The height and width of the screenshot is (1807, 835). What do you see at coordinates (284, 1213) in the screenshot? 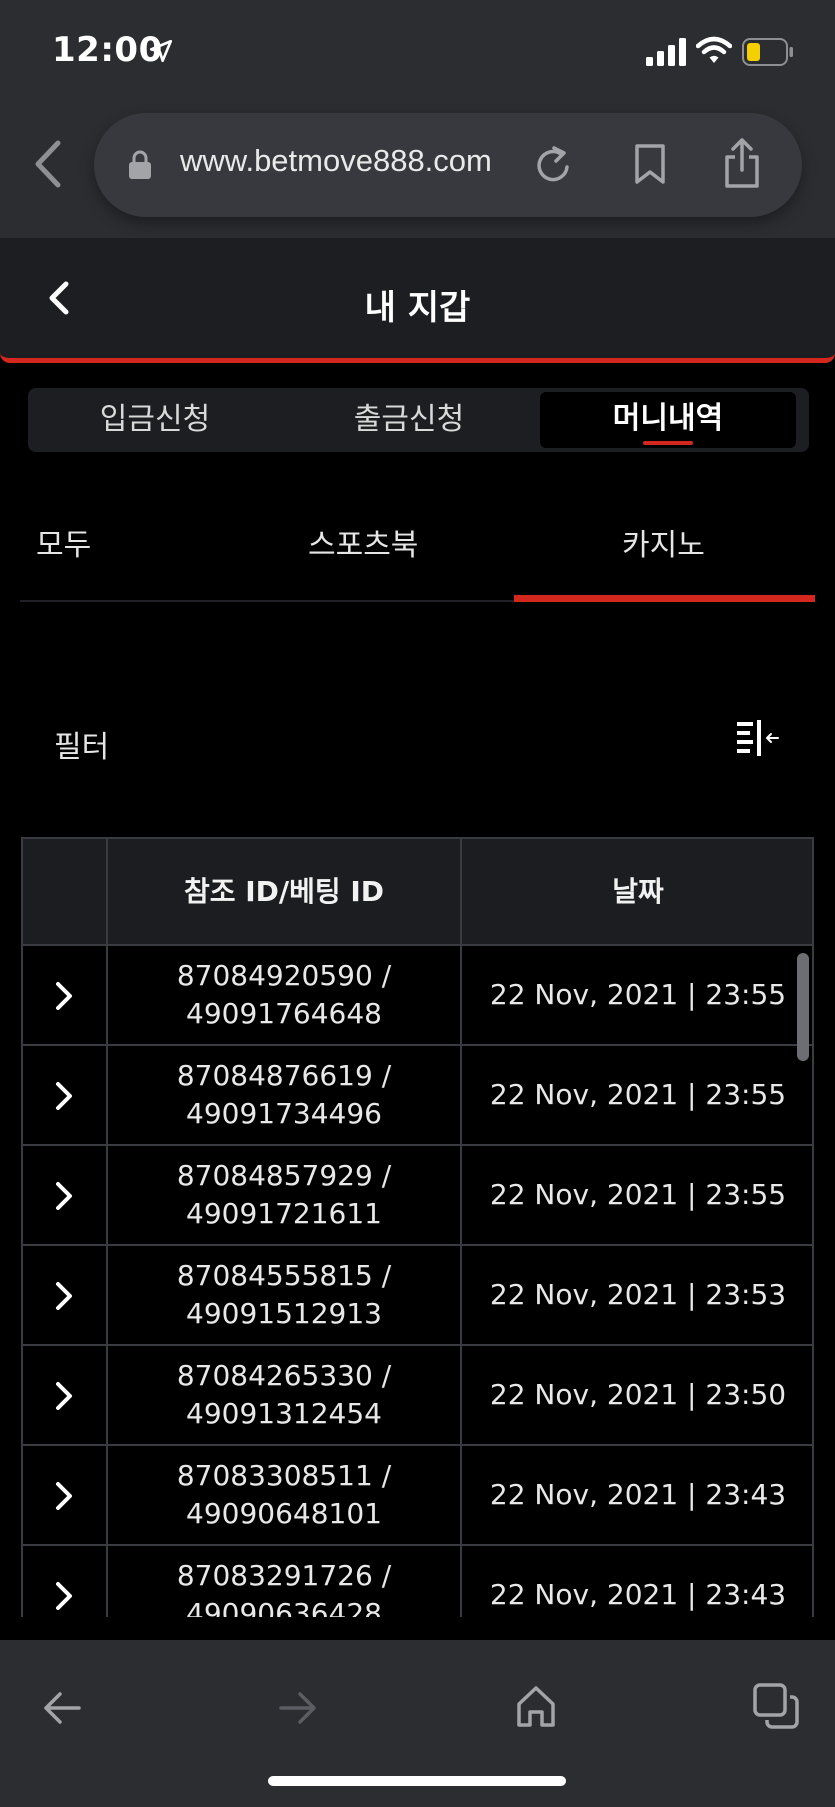
I see `bet-id: 49091721611` at bounding box center [284, 1213].